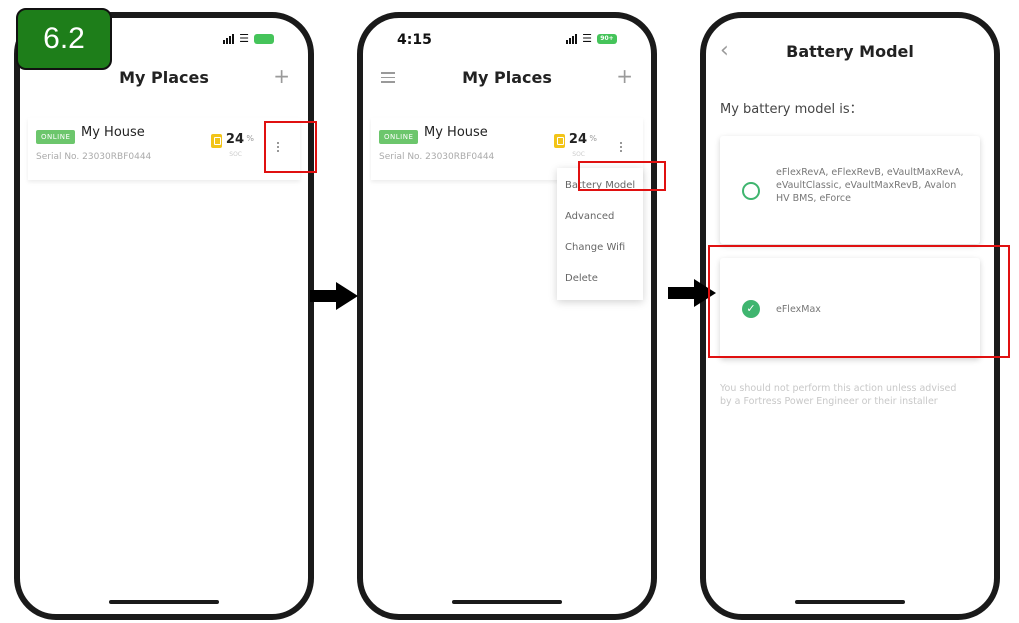 The image size is (1019, 623). I want to click on status-bar: 4:15 ☰ 90+, so click(507, 42).